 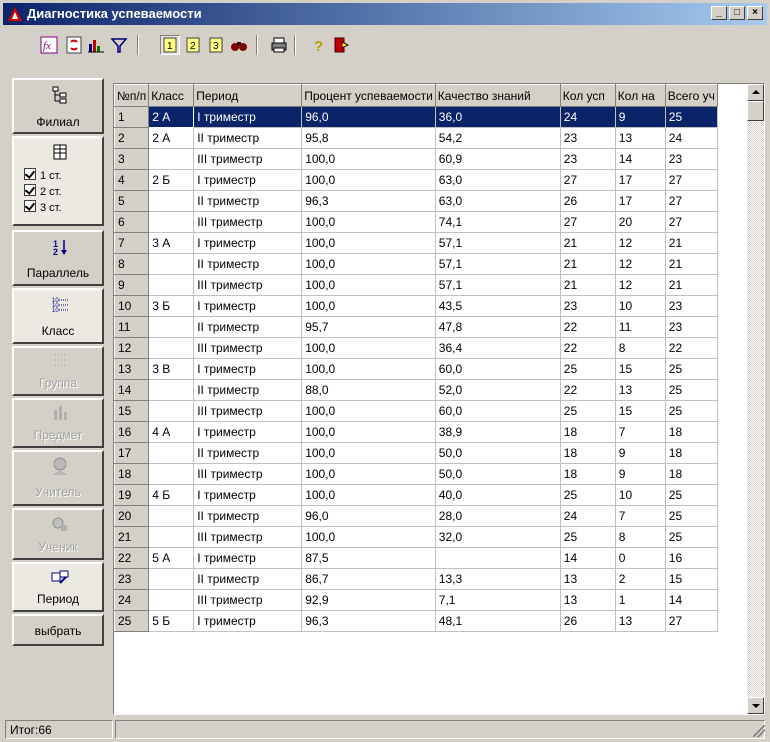 What do you see at coordinates (498, 243) in the screenshot?
I see `knowledge-quality-cell: 57,1` at bounding box center [498, 243].